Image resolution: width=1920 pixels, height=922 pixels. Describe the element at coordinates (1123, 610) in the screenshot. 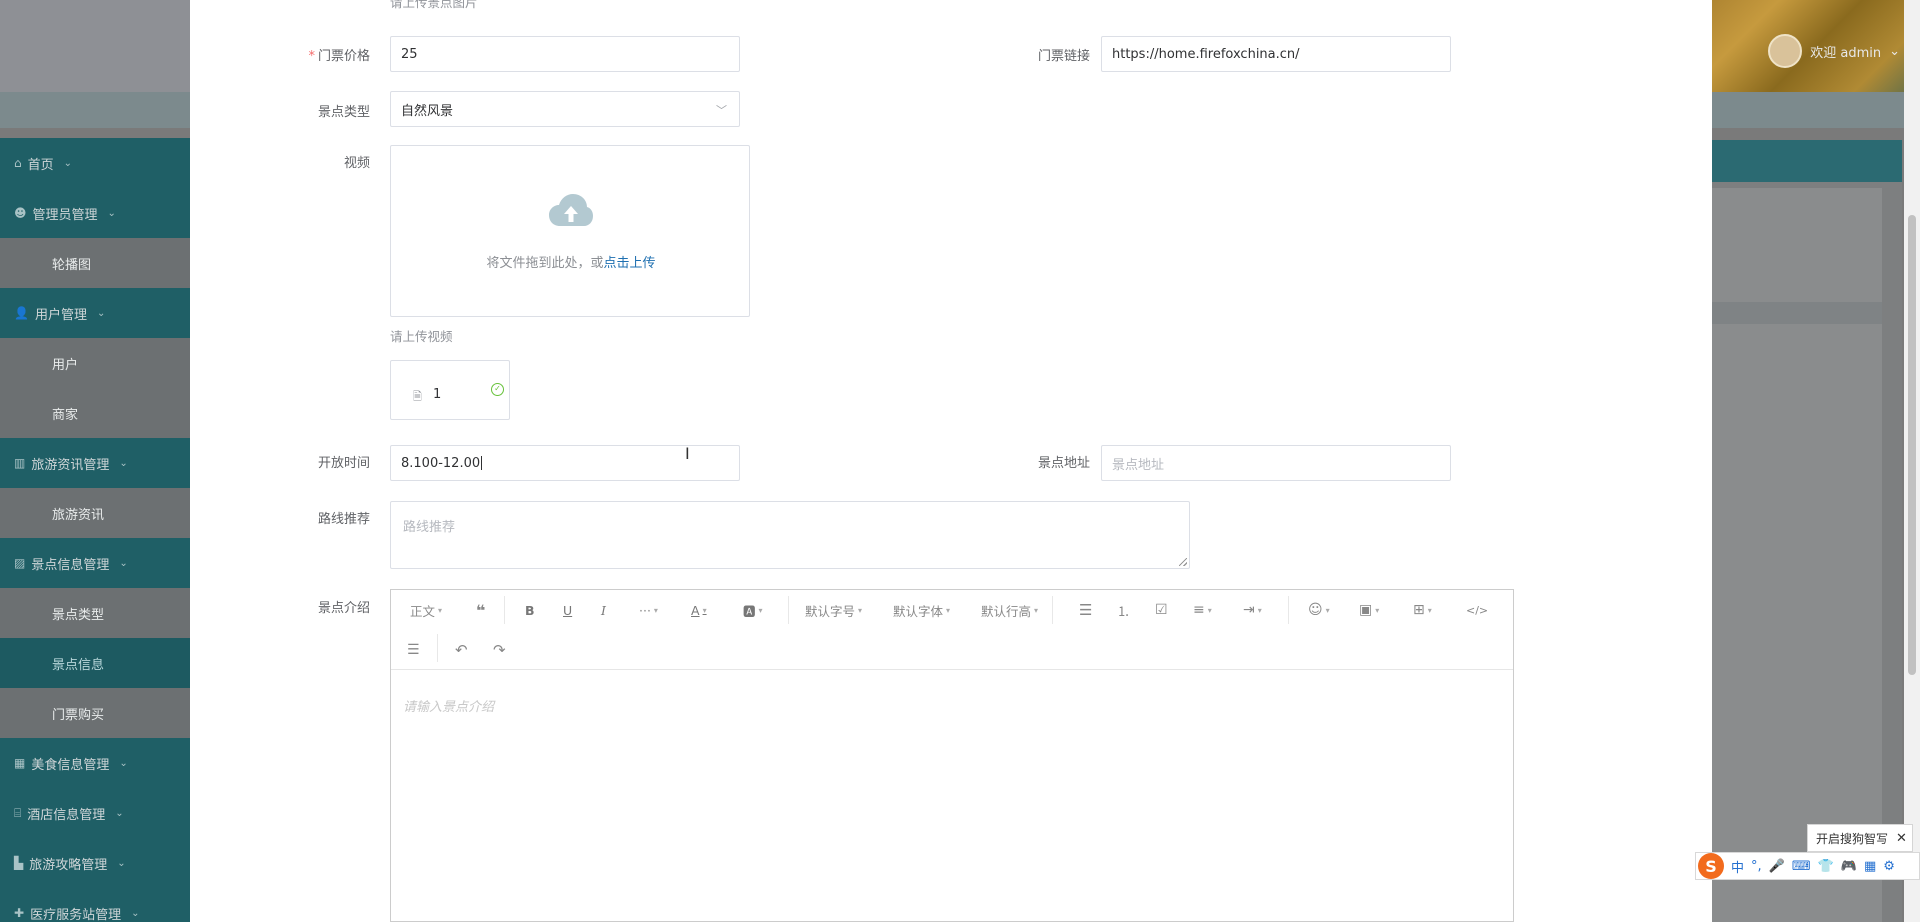

I see `numbered-list-icon: ⒈` at that location.